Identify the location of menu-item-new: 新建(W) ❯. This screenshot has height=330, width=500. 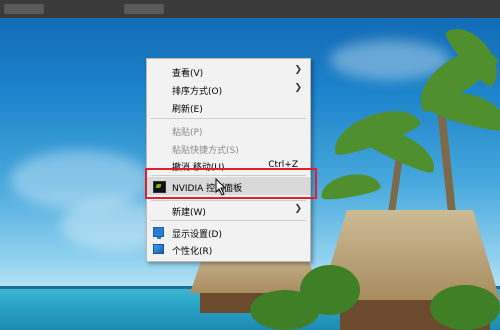
(228, 210).